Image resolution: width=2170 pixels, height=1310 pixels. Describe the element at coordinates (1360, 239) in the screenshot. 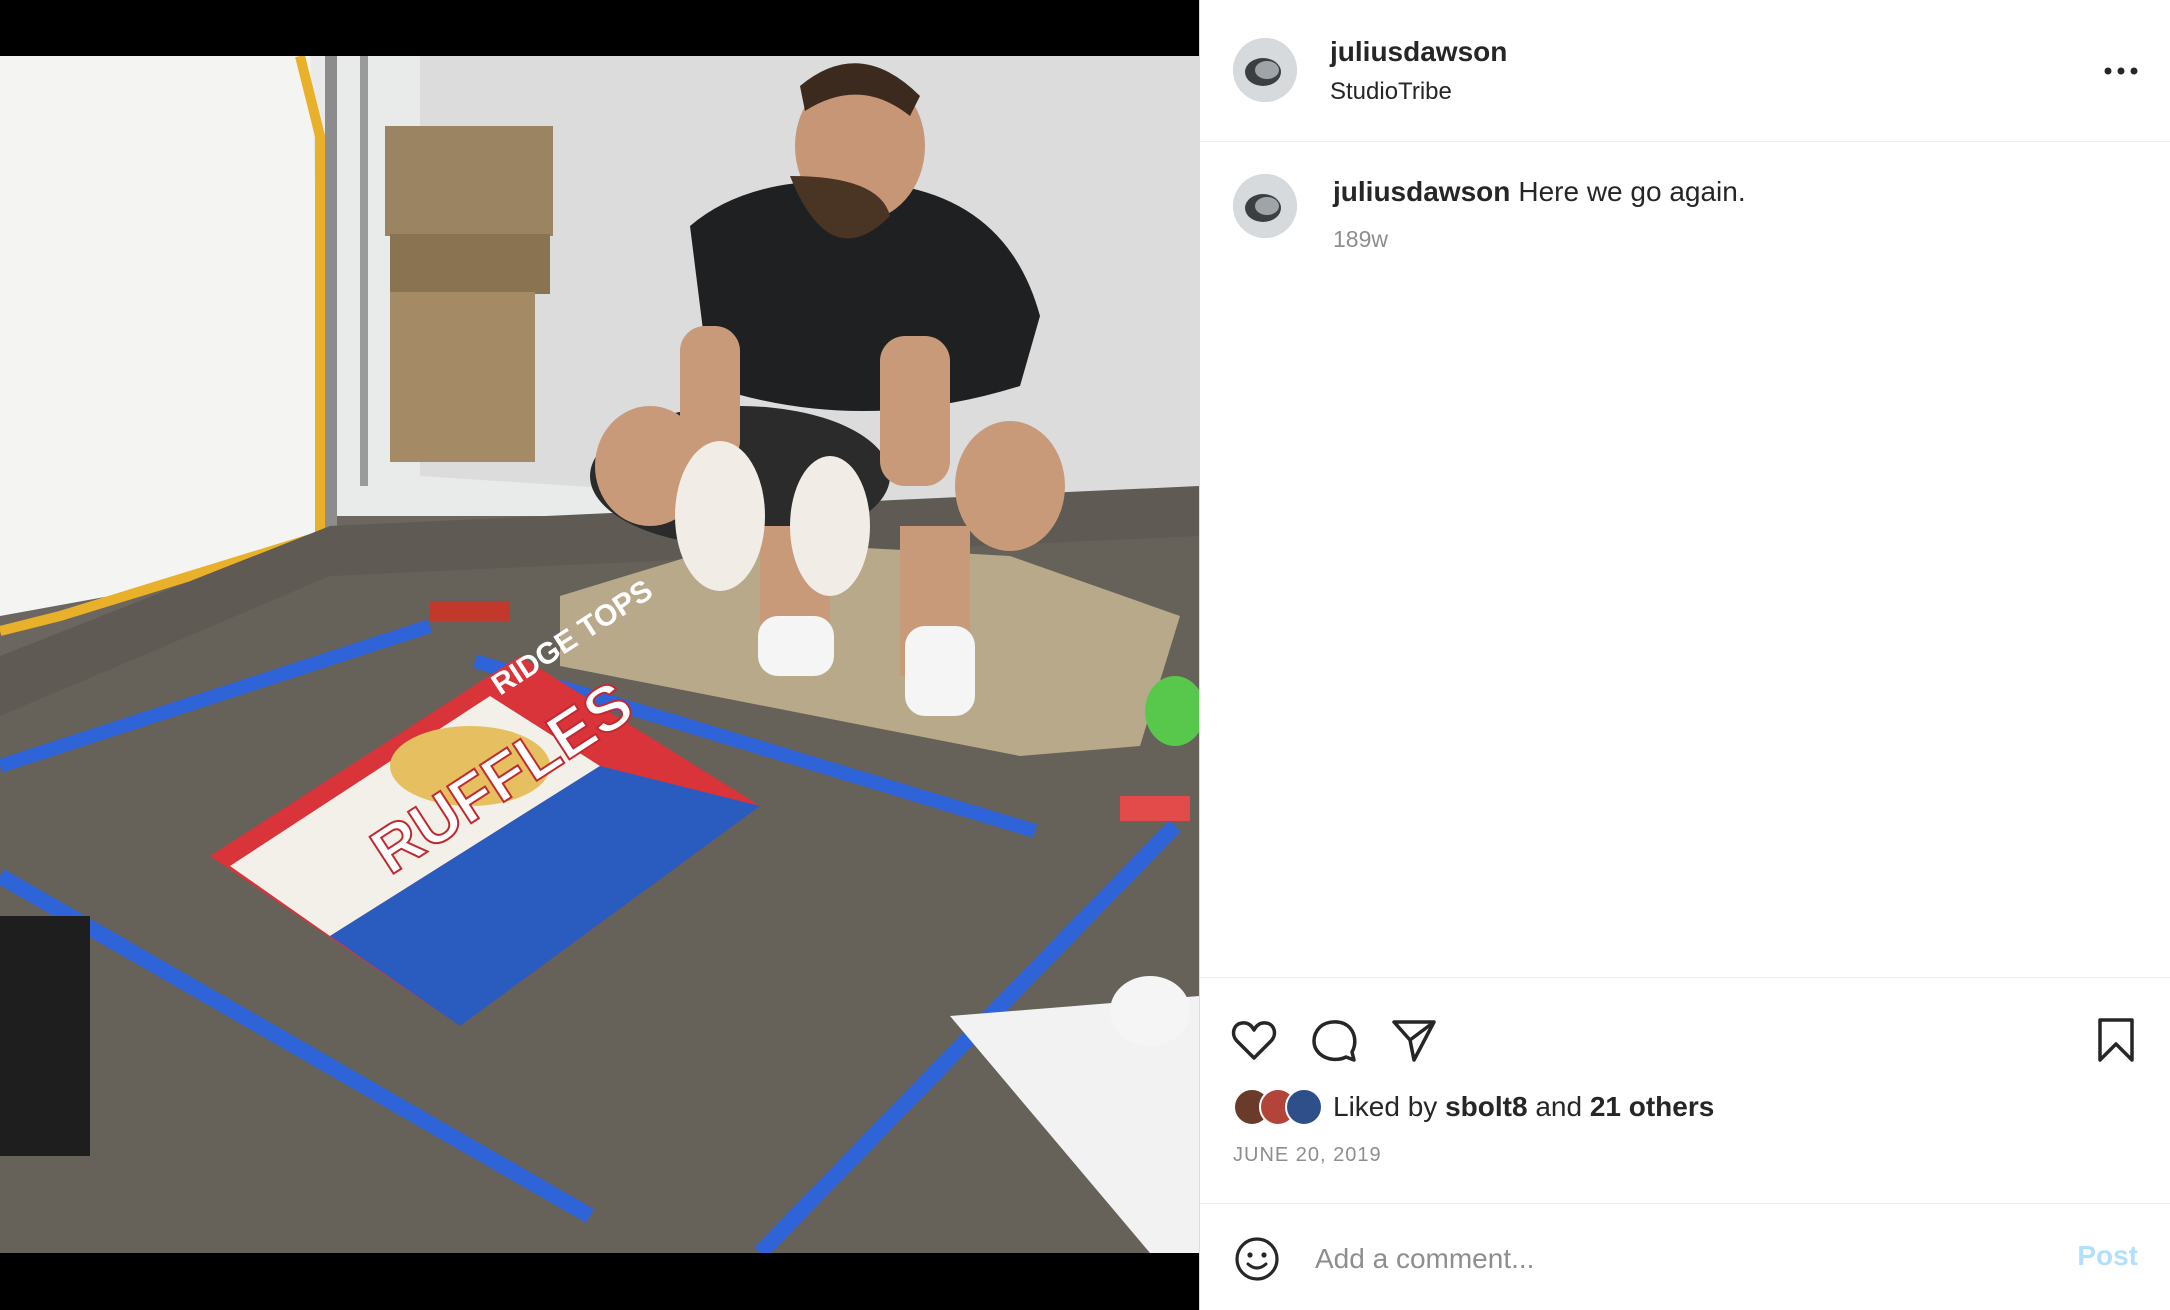

I see `caption-timestamp: 189w` at that location.